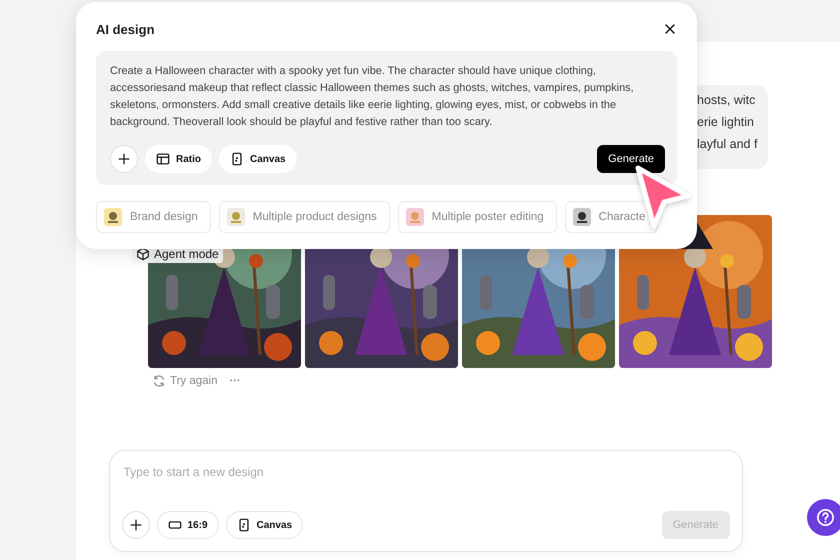 This screenshot has height=560, width=840. What do you see at coordinates (185, 381) in the screenshot?
I see `try-again-button: Try again` at bounding box center [185, 381].